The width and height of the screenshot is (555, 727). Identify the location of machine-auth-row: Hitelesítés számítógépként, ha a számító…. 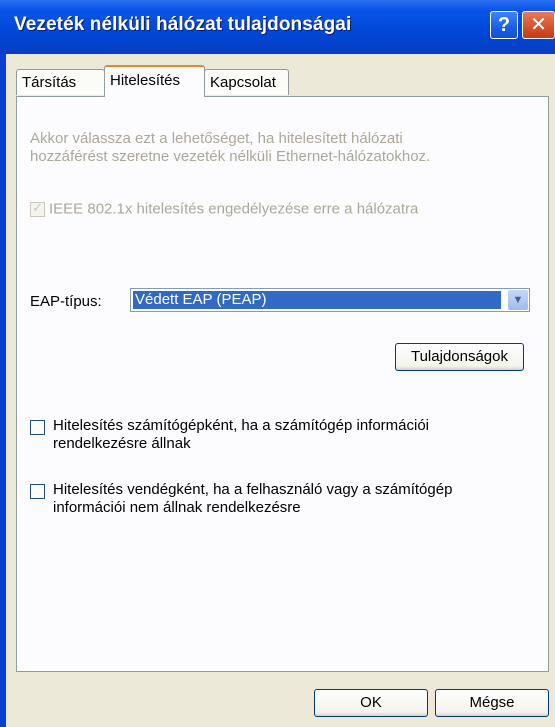
(275, 437).